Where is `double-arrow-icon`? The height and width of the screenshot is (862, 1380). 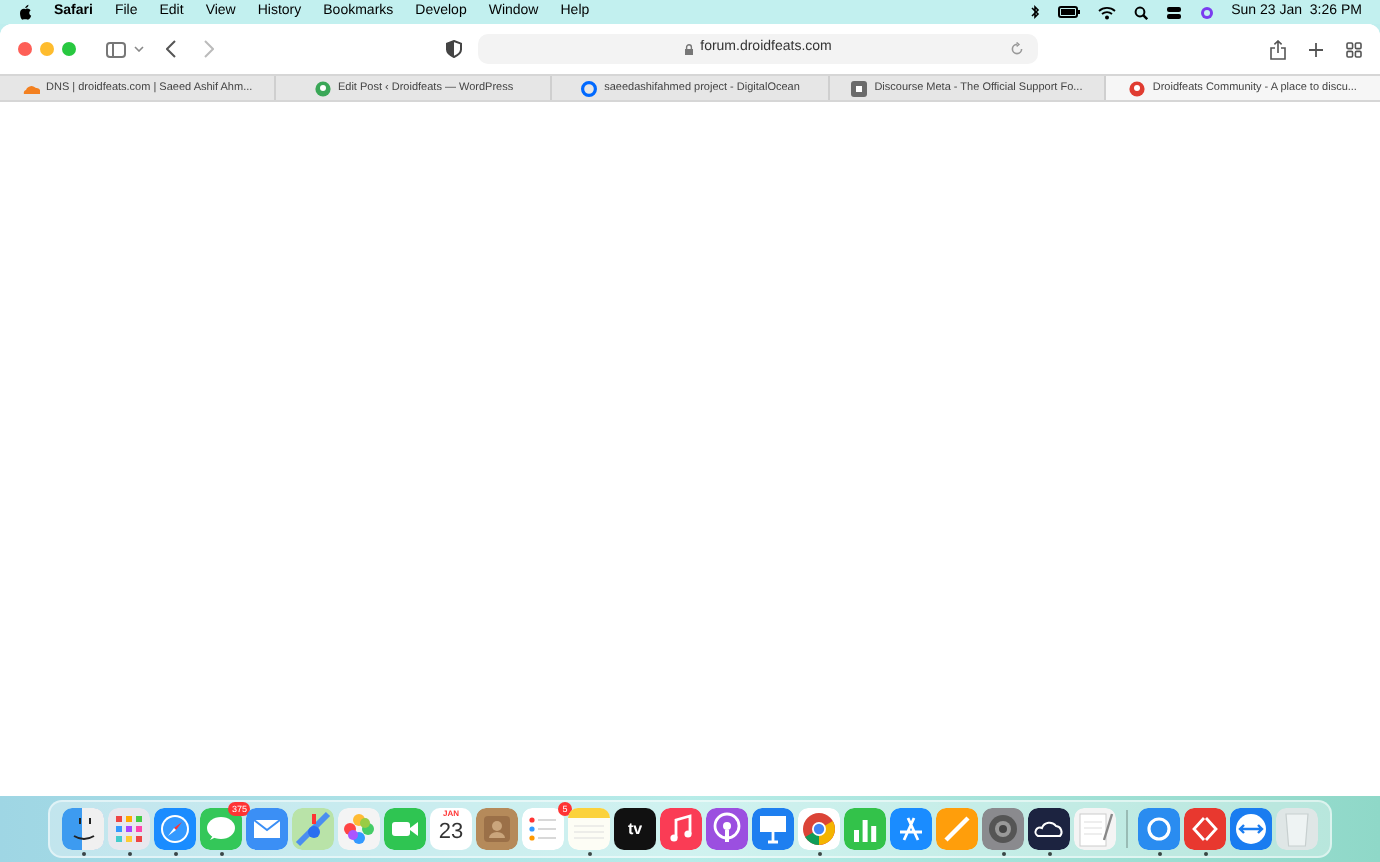 double-arrow-icon is located at coordinates (1251, 829).